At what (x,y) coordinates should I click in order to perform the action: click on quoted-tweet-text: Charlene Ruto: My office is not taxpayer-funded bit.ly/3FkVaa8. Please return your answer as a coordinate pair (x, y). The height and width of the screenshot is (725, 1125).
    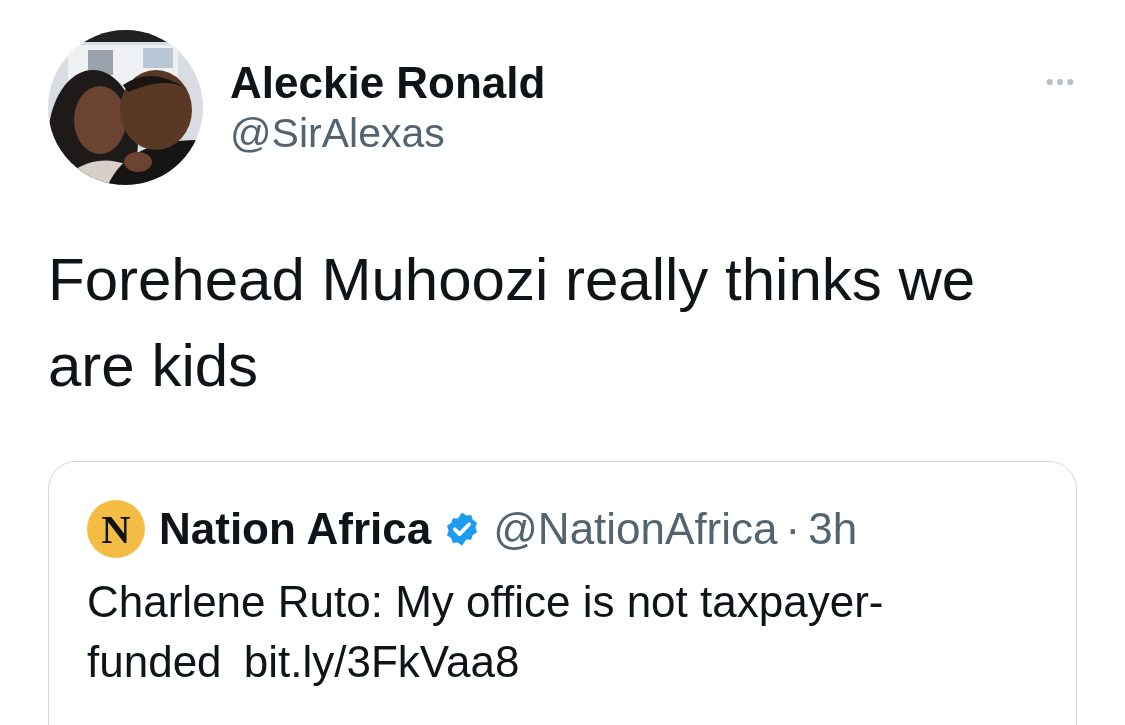
    Looking at the image, I should click on (486, 632).